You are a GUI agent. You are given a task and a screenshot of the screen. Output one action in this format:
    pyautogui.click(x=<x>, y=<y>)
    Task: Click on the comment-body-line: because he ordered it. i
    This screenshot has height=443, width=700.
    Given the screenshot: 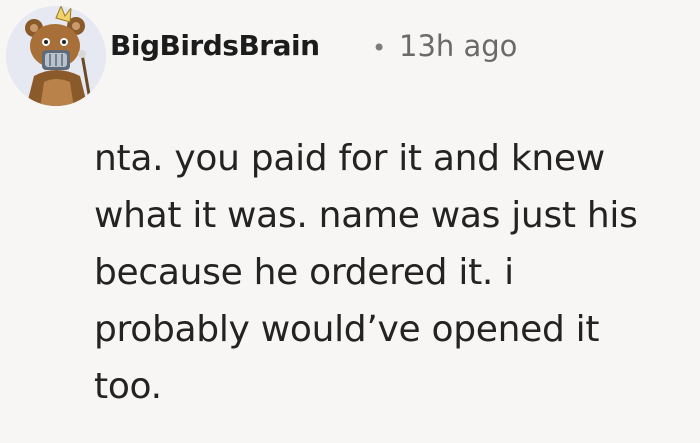 What is the action you would take?
    pyautogui.click(x=304, y=272)
    